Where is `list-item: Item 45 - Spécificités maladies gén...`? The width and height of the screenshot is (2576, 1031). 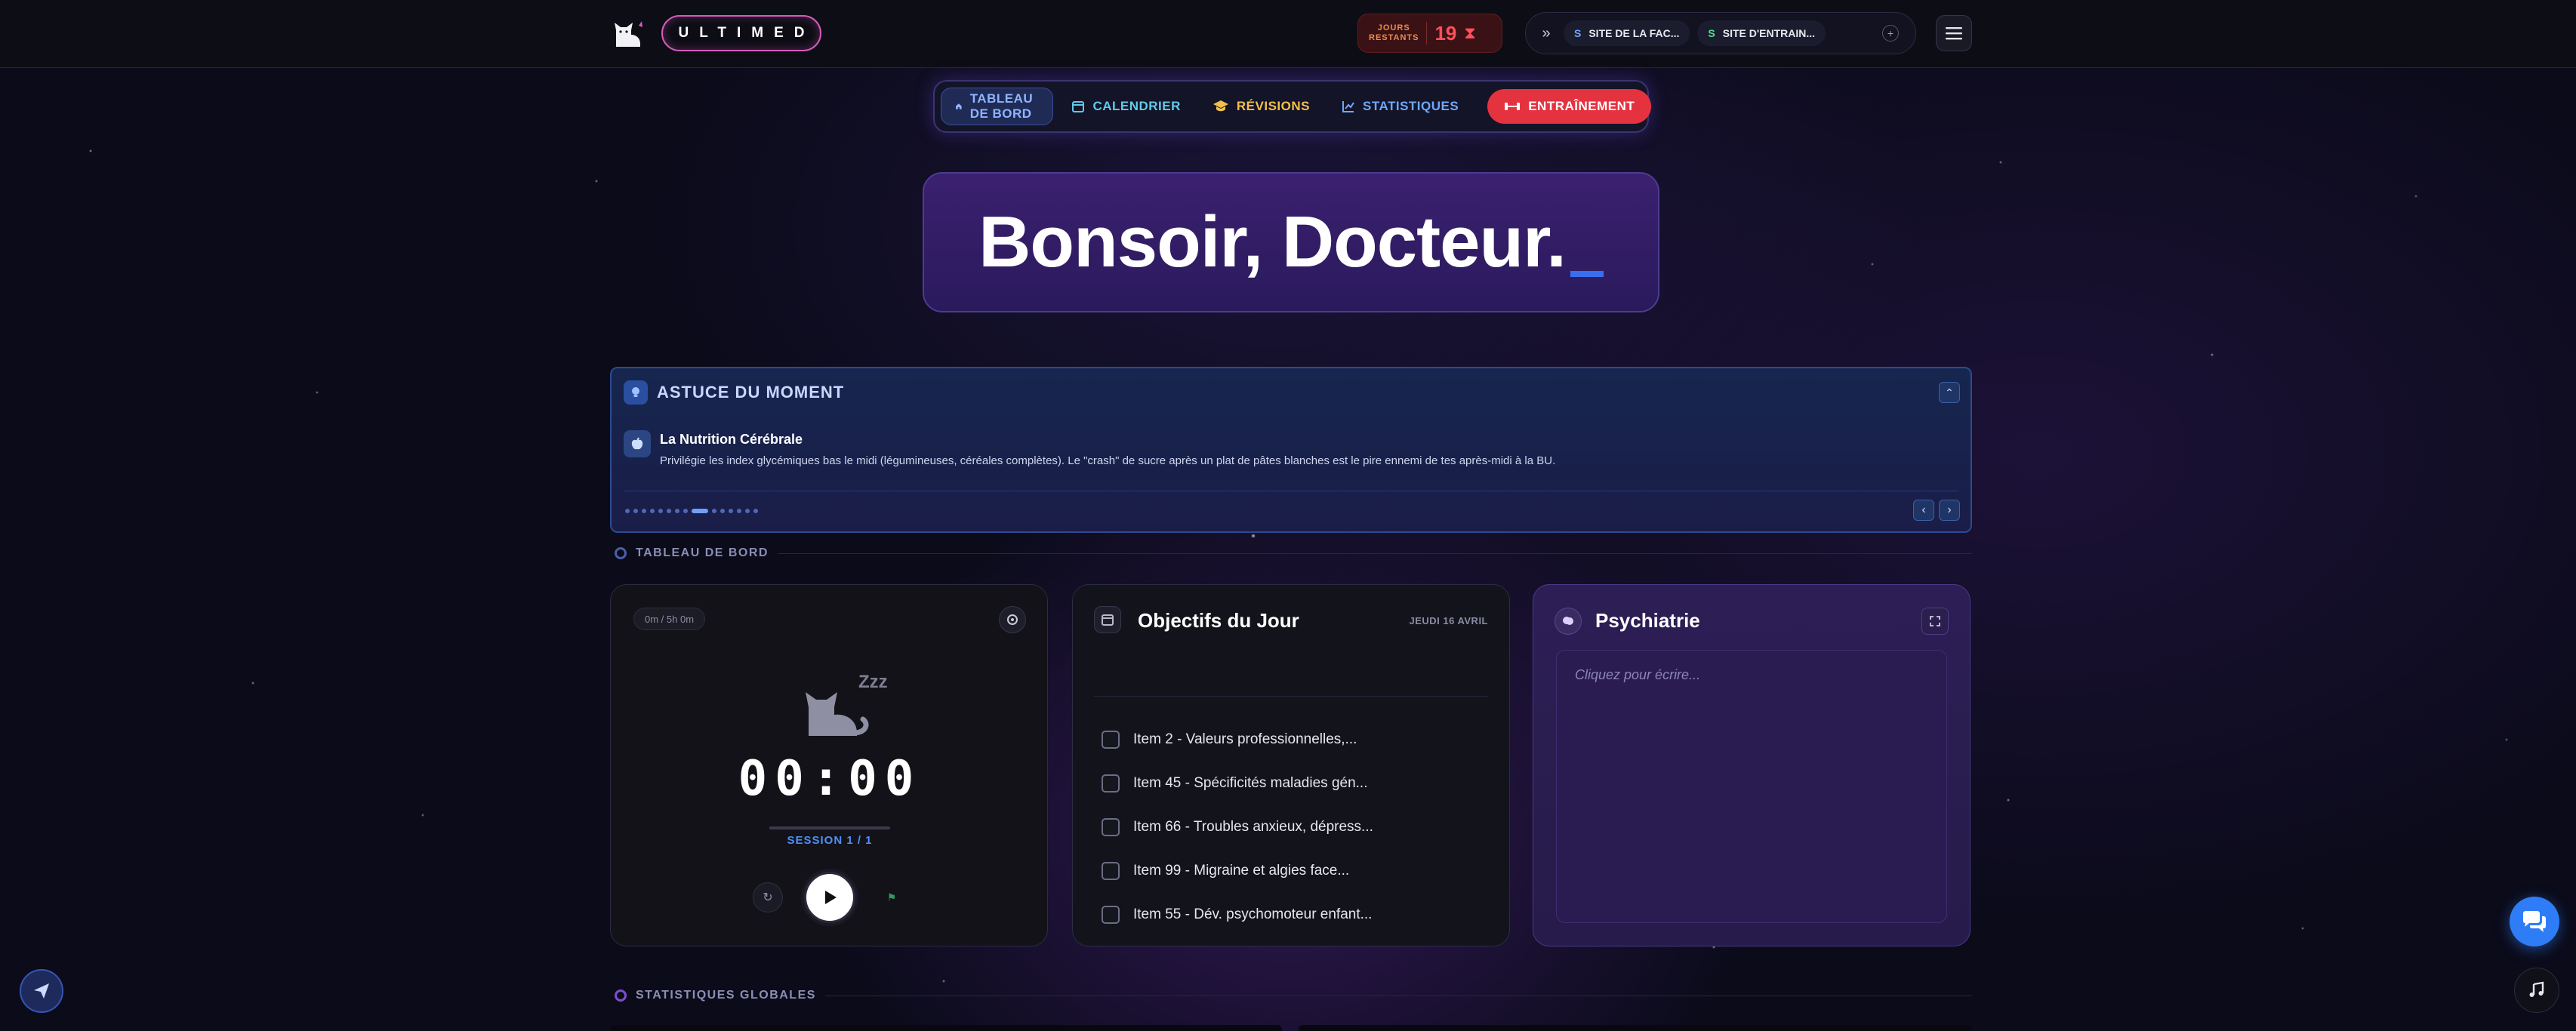 list-item: Item 45 - Spécificités maladies gén... is located at coordinates (1290, 783).